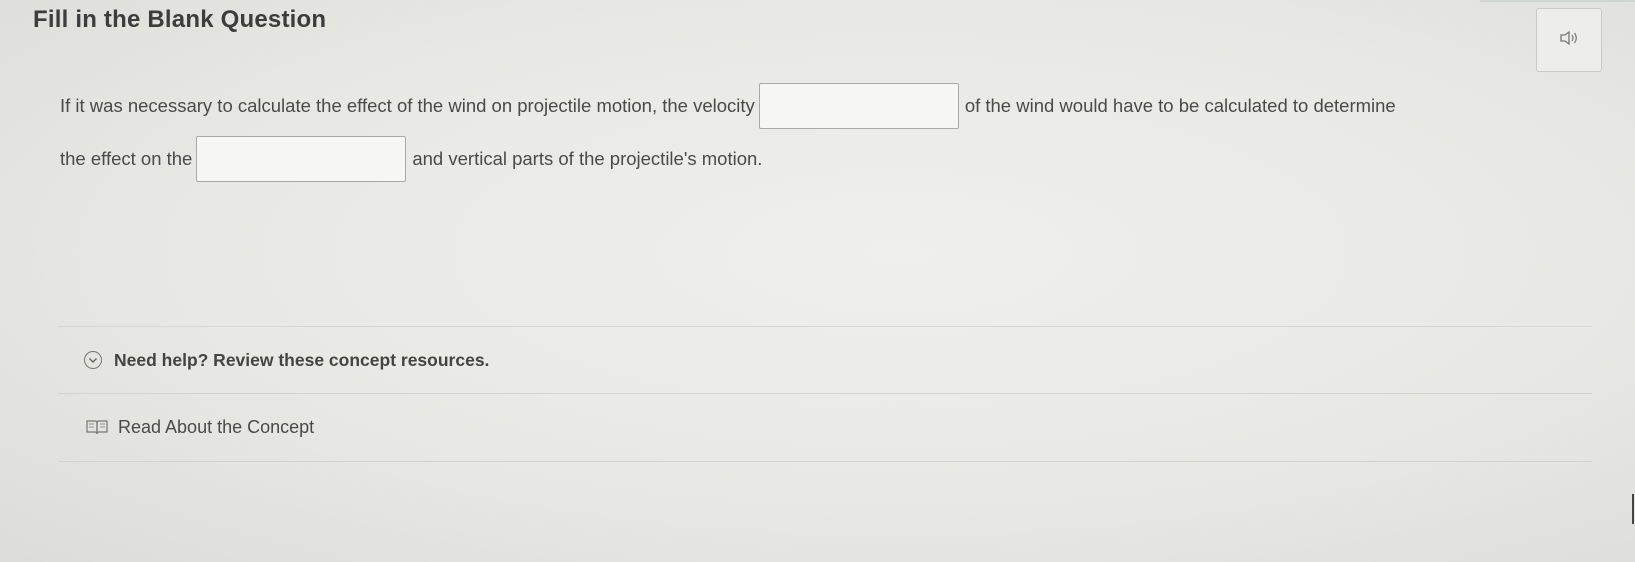  I want to click on speaker-icon, so click(1569, 40).